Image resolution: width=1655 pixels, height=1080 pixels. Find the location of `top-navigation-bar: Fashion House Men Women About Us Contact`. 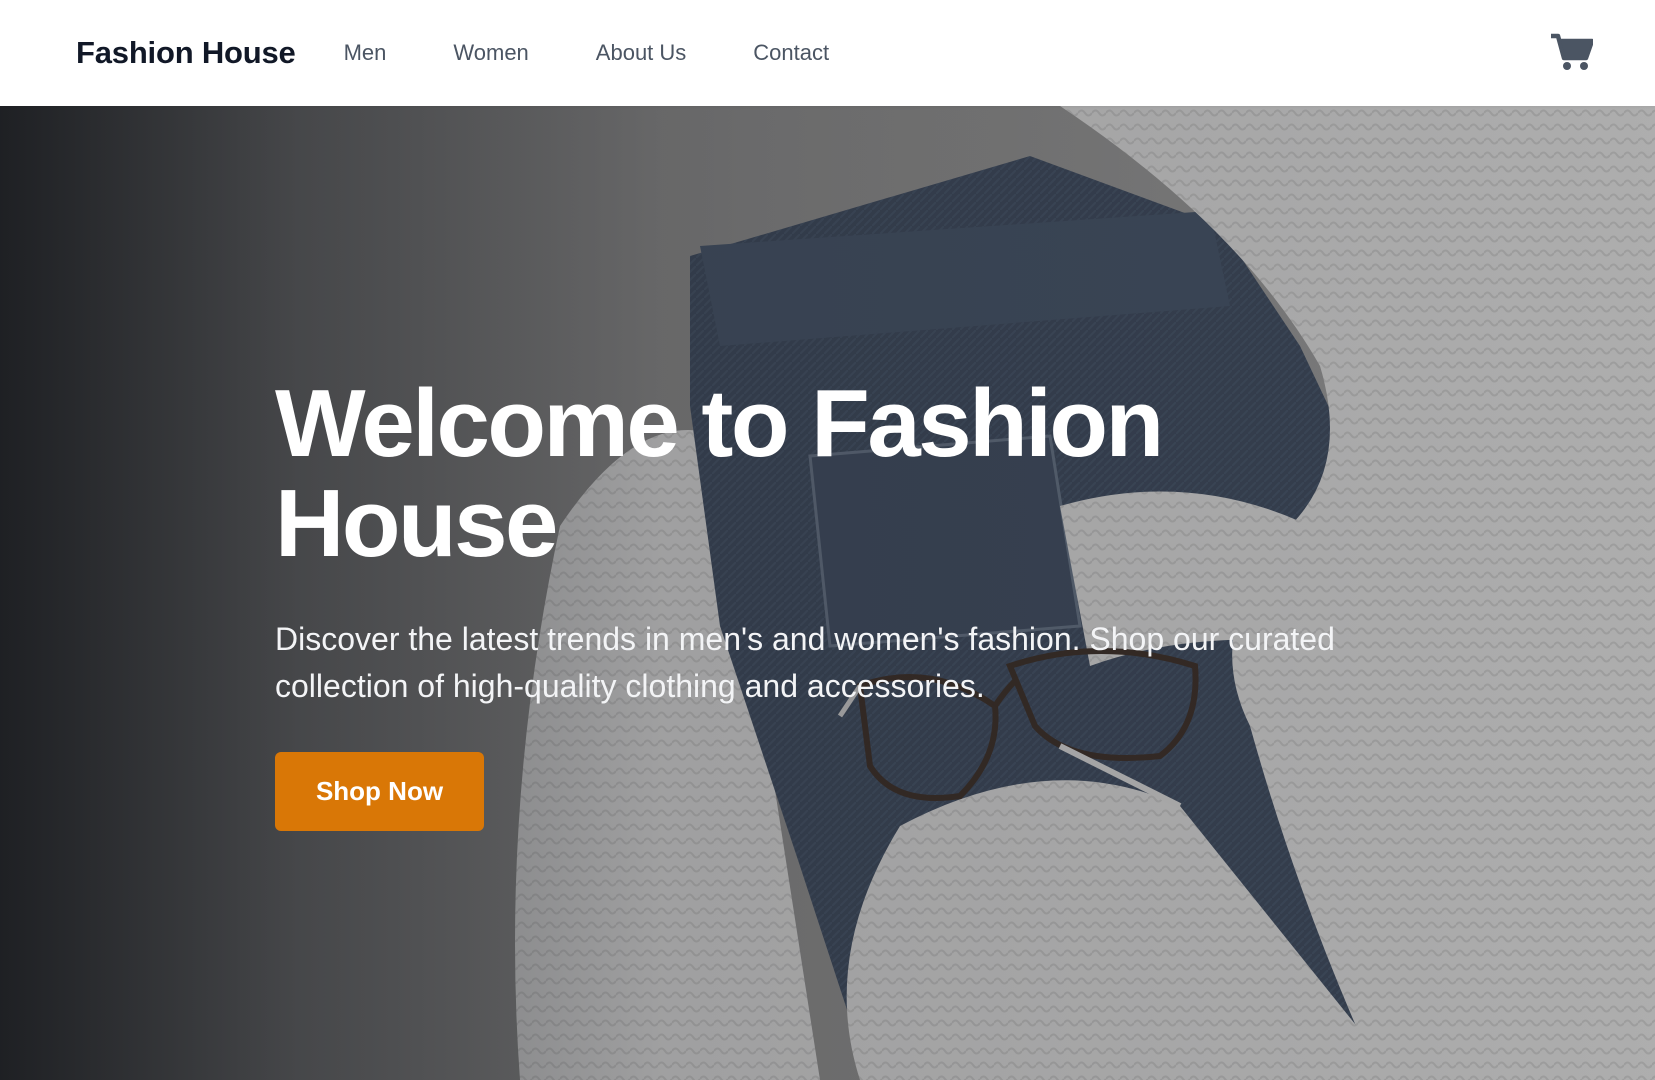

top-navigation-bar: Fashion House Men Women About Us Contact is located at coordinates (827, 53).